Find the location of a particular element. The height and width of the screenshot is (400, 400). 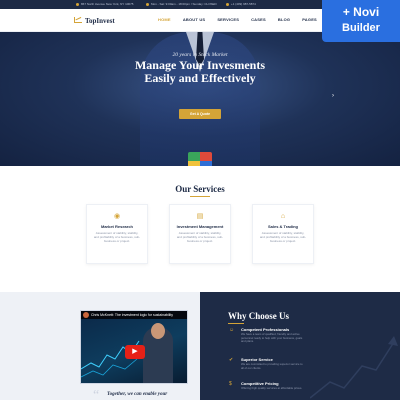

person-icon: ☺ is located at coordinates (232, 330).